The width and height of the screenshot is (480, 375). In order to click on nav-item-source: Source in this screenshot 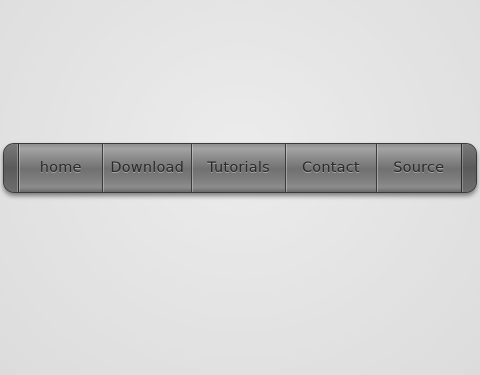, I will do `click(418, 168)`.